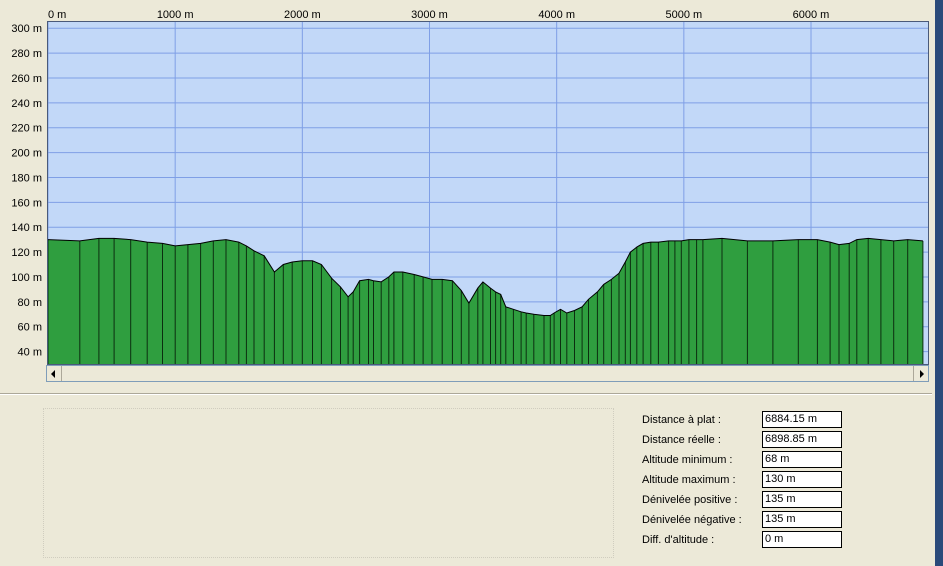  I want to click on x-tick-label: 6000 m, so click(811, 15).